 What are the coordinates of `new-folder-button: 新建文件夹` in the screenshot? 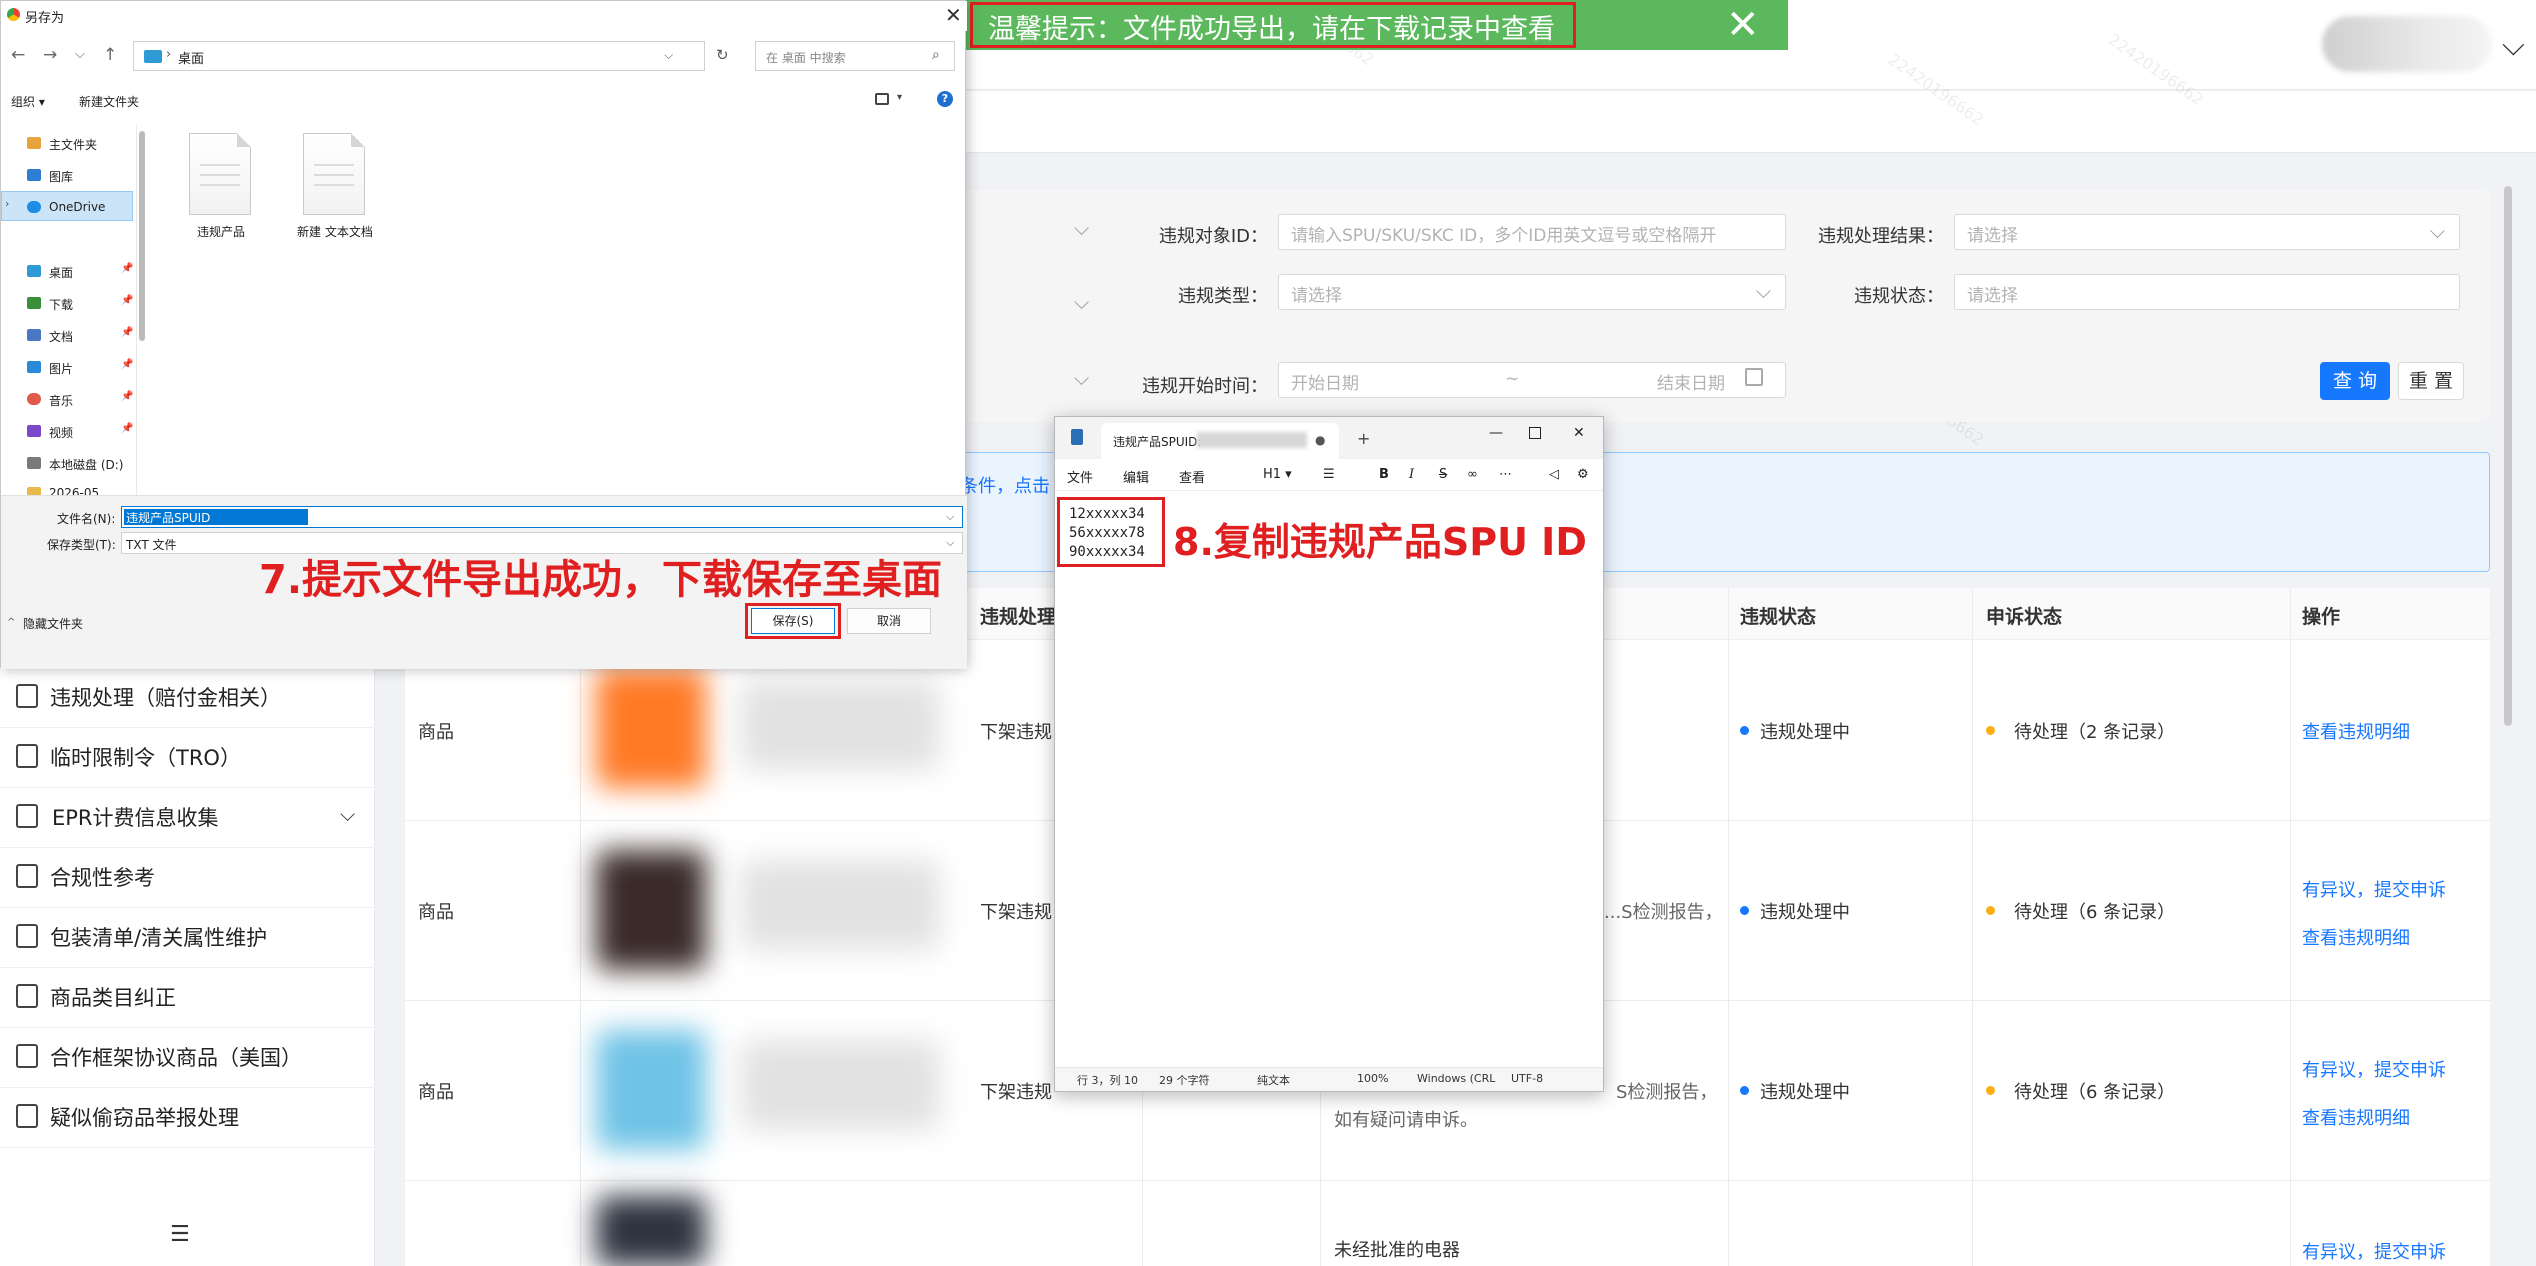 It's located at (109, 101).